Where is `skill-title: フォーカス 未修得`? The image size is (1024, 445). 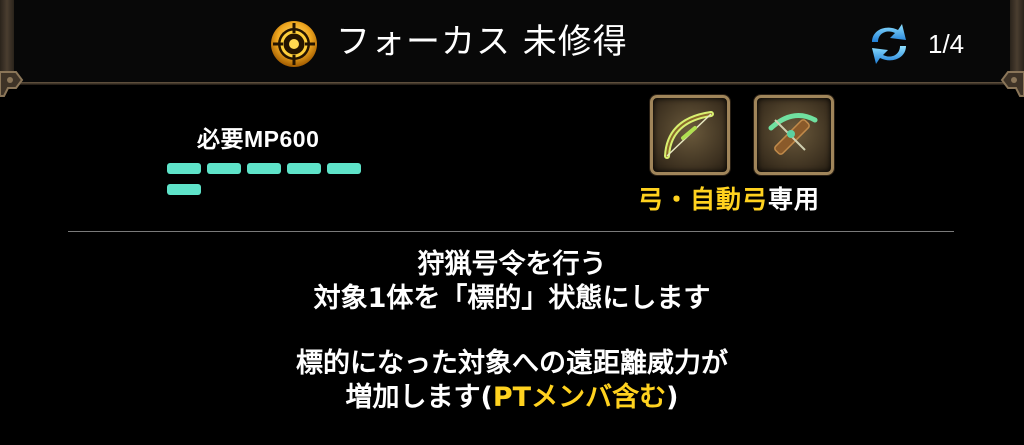
skill-title: フォーカス 未修得 is located at coordinates (482, 42).